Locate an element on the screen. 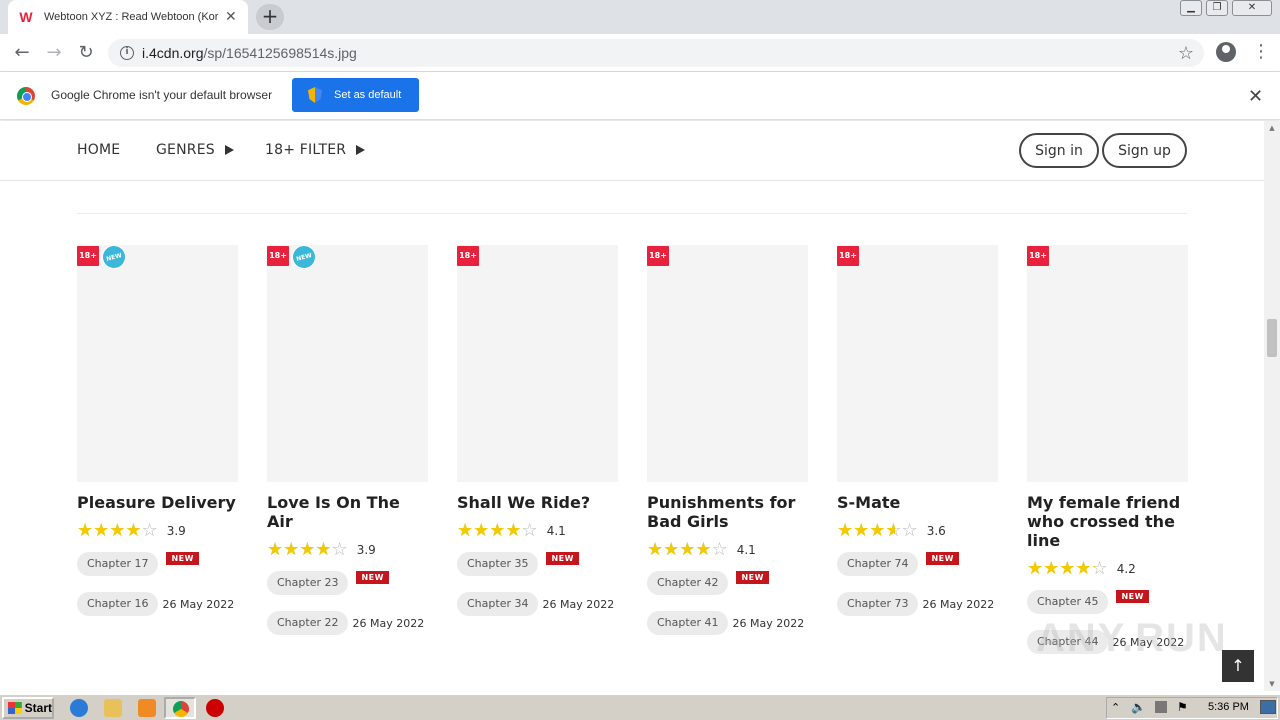 The width and height of the screenshot is (1280, 720). chapter-row: Chapter 34 26 May 2022 is located at coordinates (537, 604).